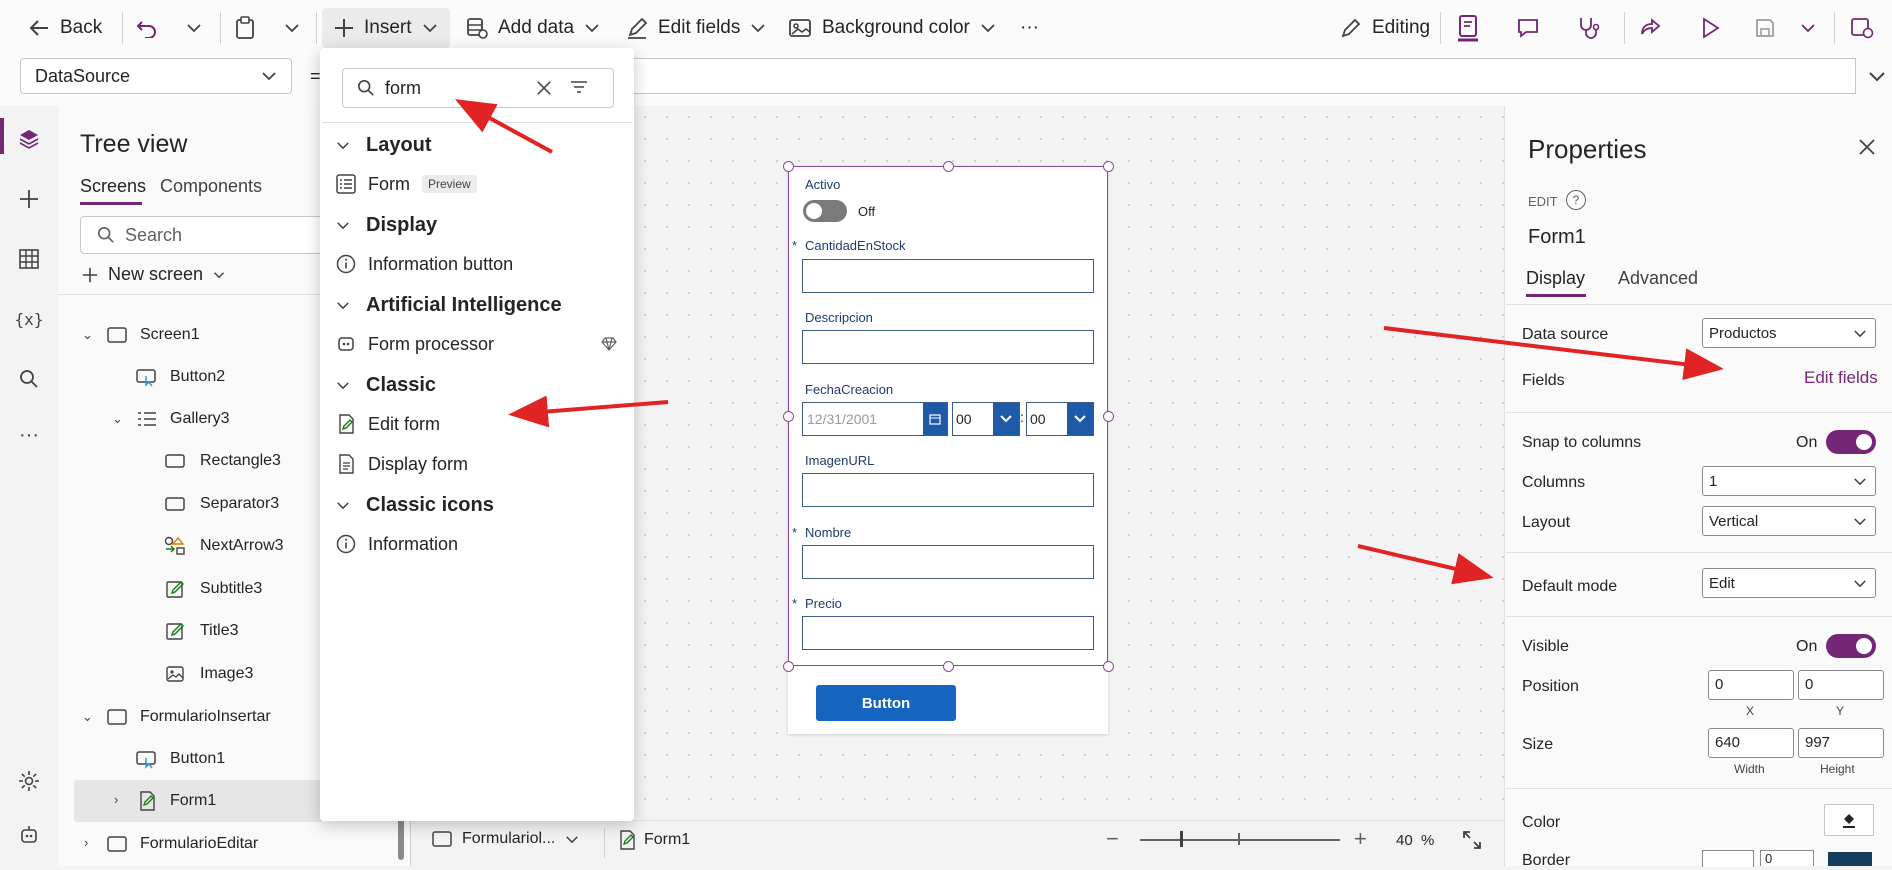 The image size is (1892, 870). I want to click on control-breadcrumb: Form1, so click(654, 840).